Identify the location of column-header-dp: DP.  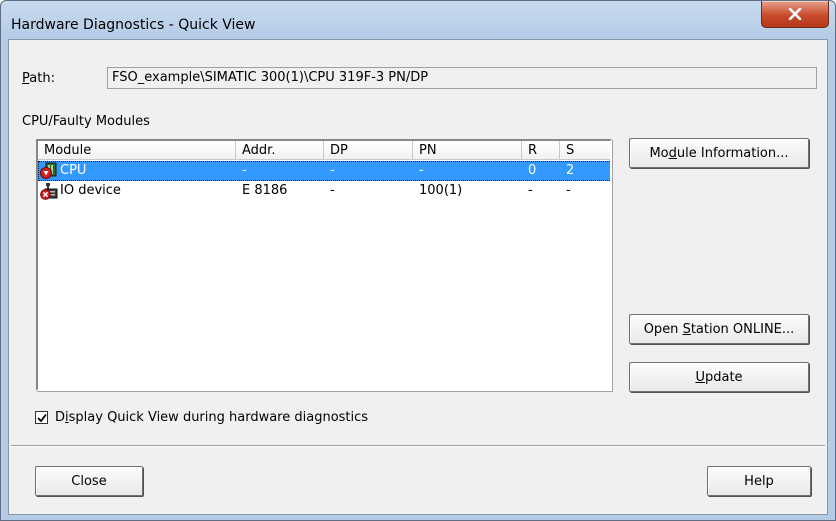
(368, 150).